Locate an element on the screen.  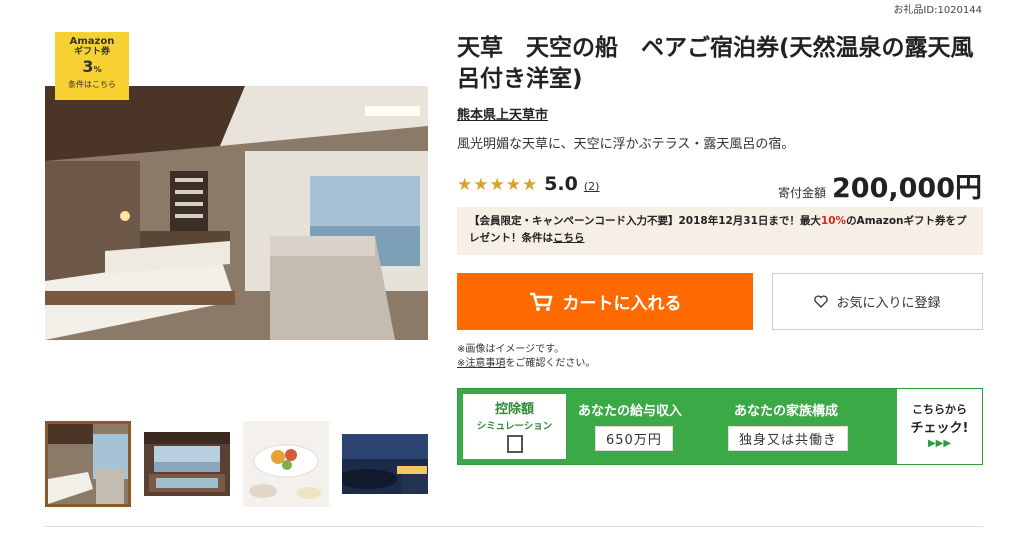
note-image: ※画像はイメージです。 is located at coordinates (511, 349).